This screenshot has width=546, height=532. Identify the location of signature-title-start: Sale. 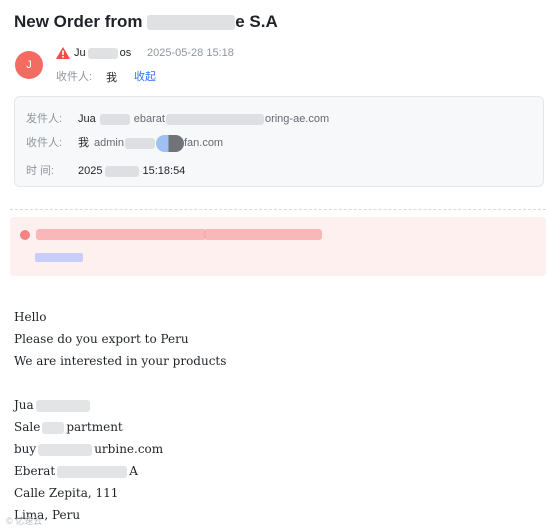
(27, 427).